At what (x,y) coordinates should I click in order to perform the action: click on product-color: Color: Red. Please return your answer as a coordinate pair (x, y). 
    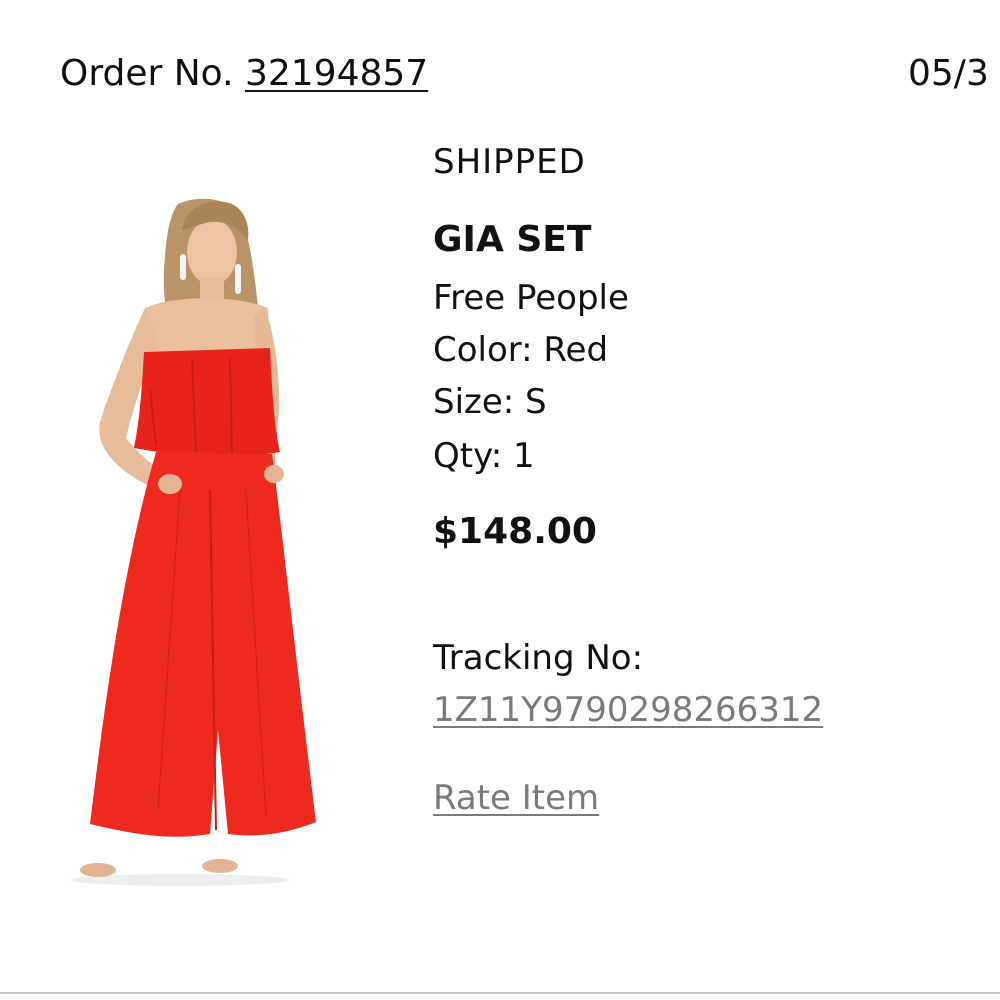
    Looking at the image, I should click on (521, 350).